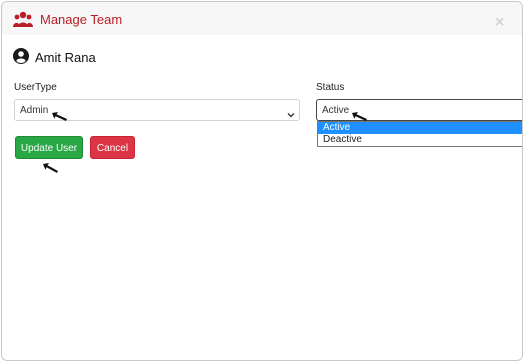 The width and height of the screenshot is (524, 362). What do you see at coordinates (419, 110) in the screenshot?
I see `status-select: Active` at bounding box center [419, 110].